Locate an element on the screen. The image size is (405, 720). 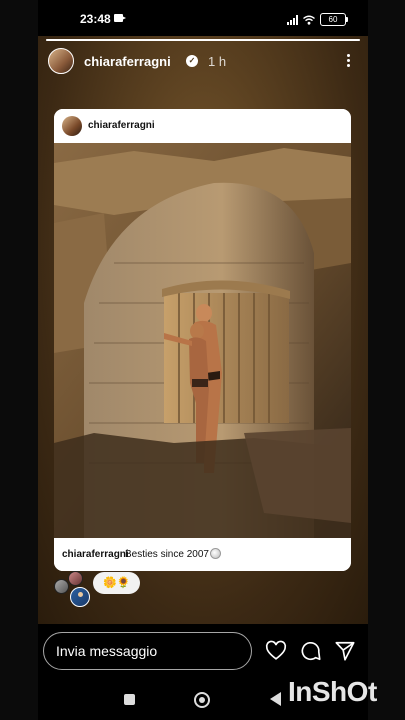
status-time: 23:48 is located at coordinates (95, 19).